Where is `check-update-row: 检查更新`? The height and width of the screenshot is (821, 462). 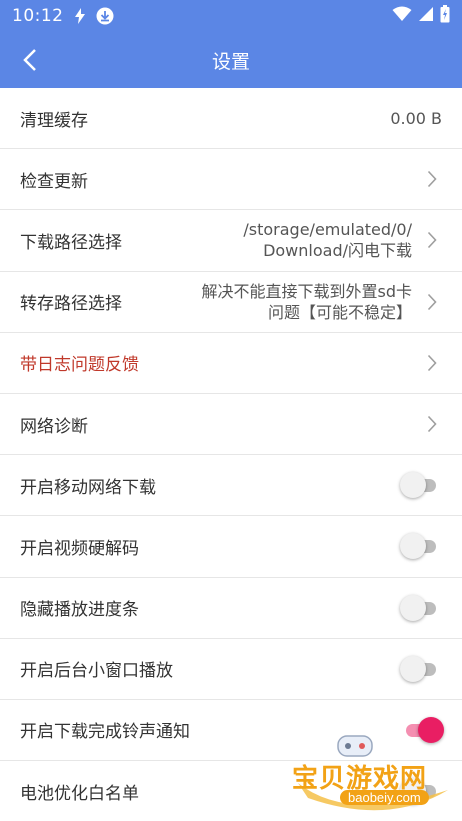
check-update-row: 检查更新 is located at coordinates (231, 180).